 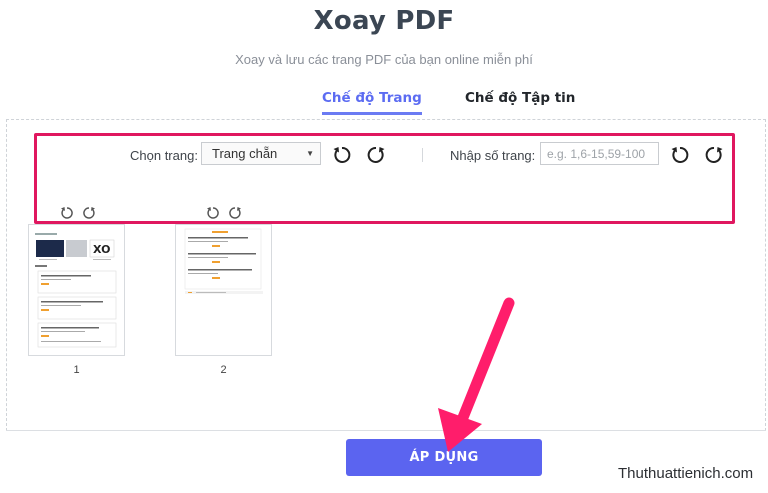 I want to click on tab-file-mode: Chế độ Tập tin, so click(x=520, y=98).